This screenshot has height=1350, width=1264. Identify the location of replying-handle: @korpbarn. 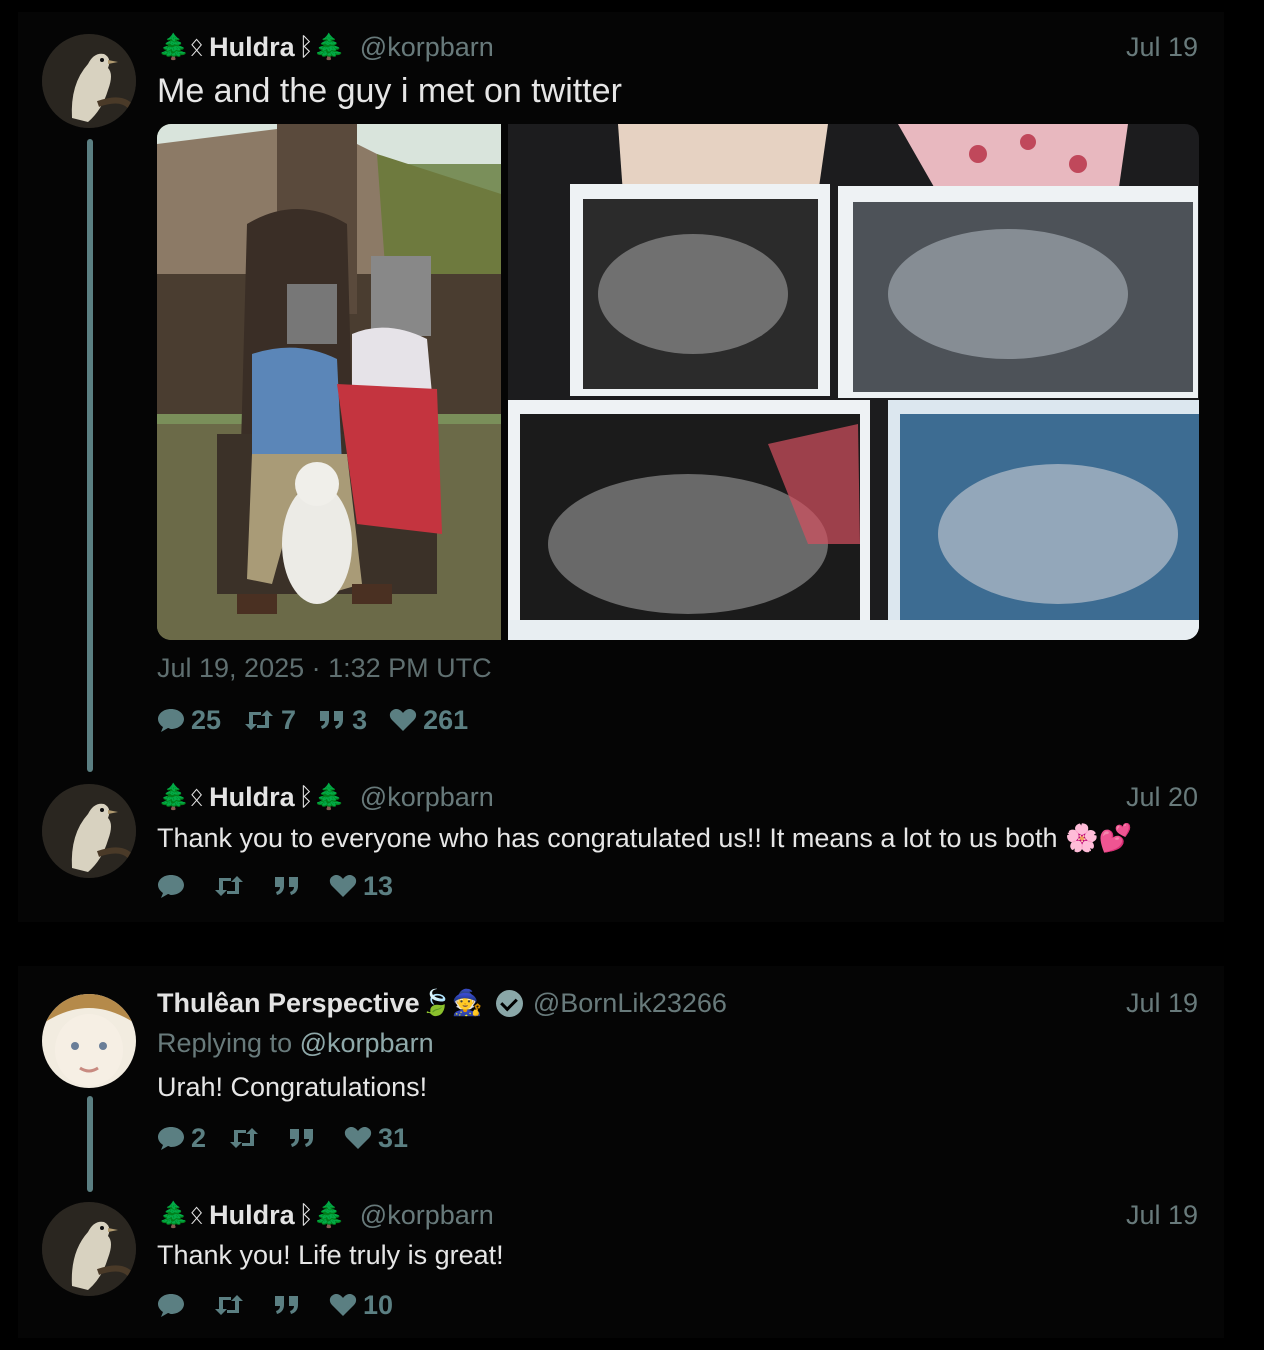
(367, 1043).